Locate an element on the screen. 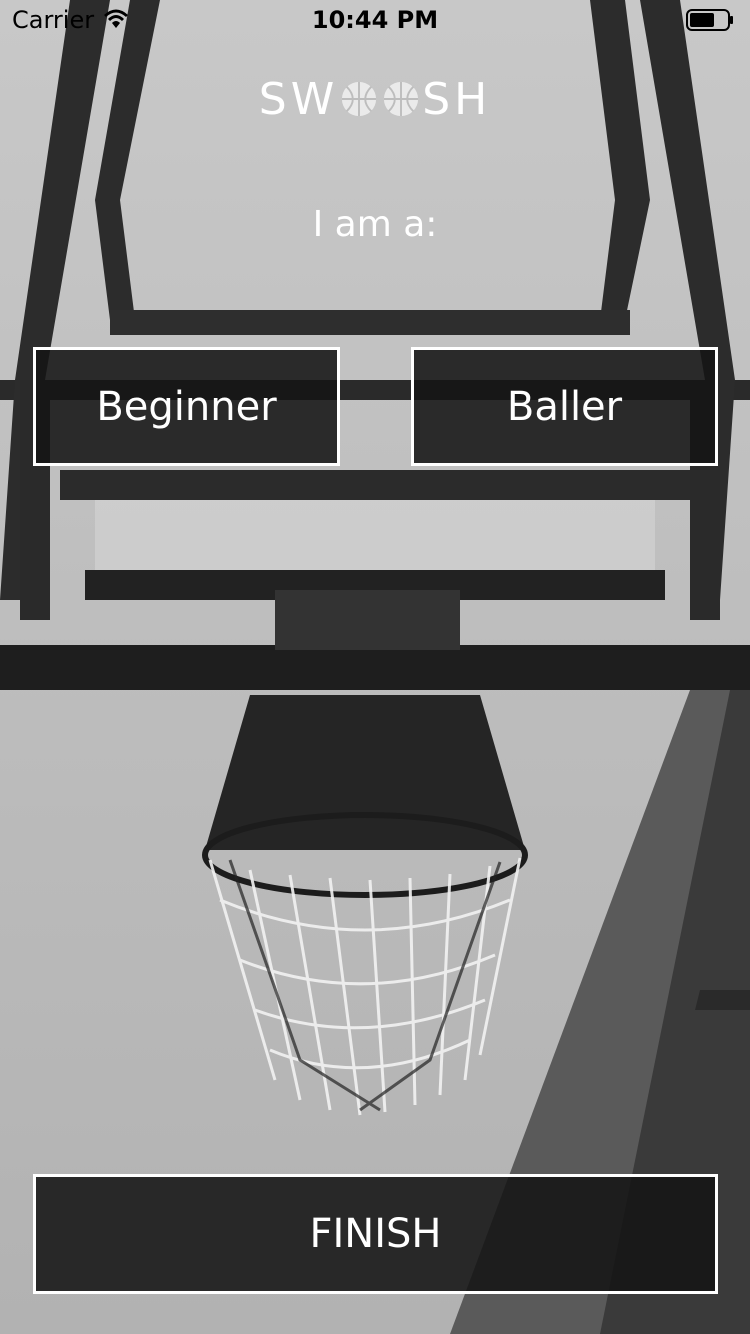 Image resolution: width=750 pixels, height=1334 pixels. skill-prompt: I am a: is located at coordinates (375, 224).